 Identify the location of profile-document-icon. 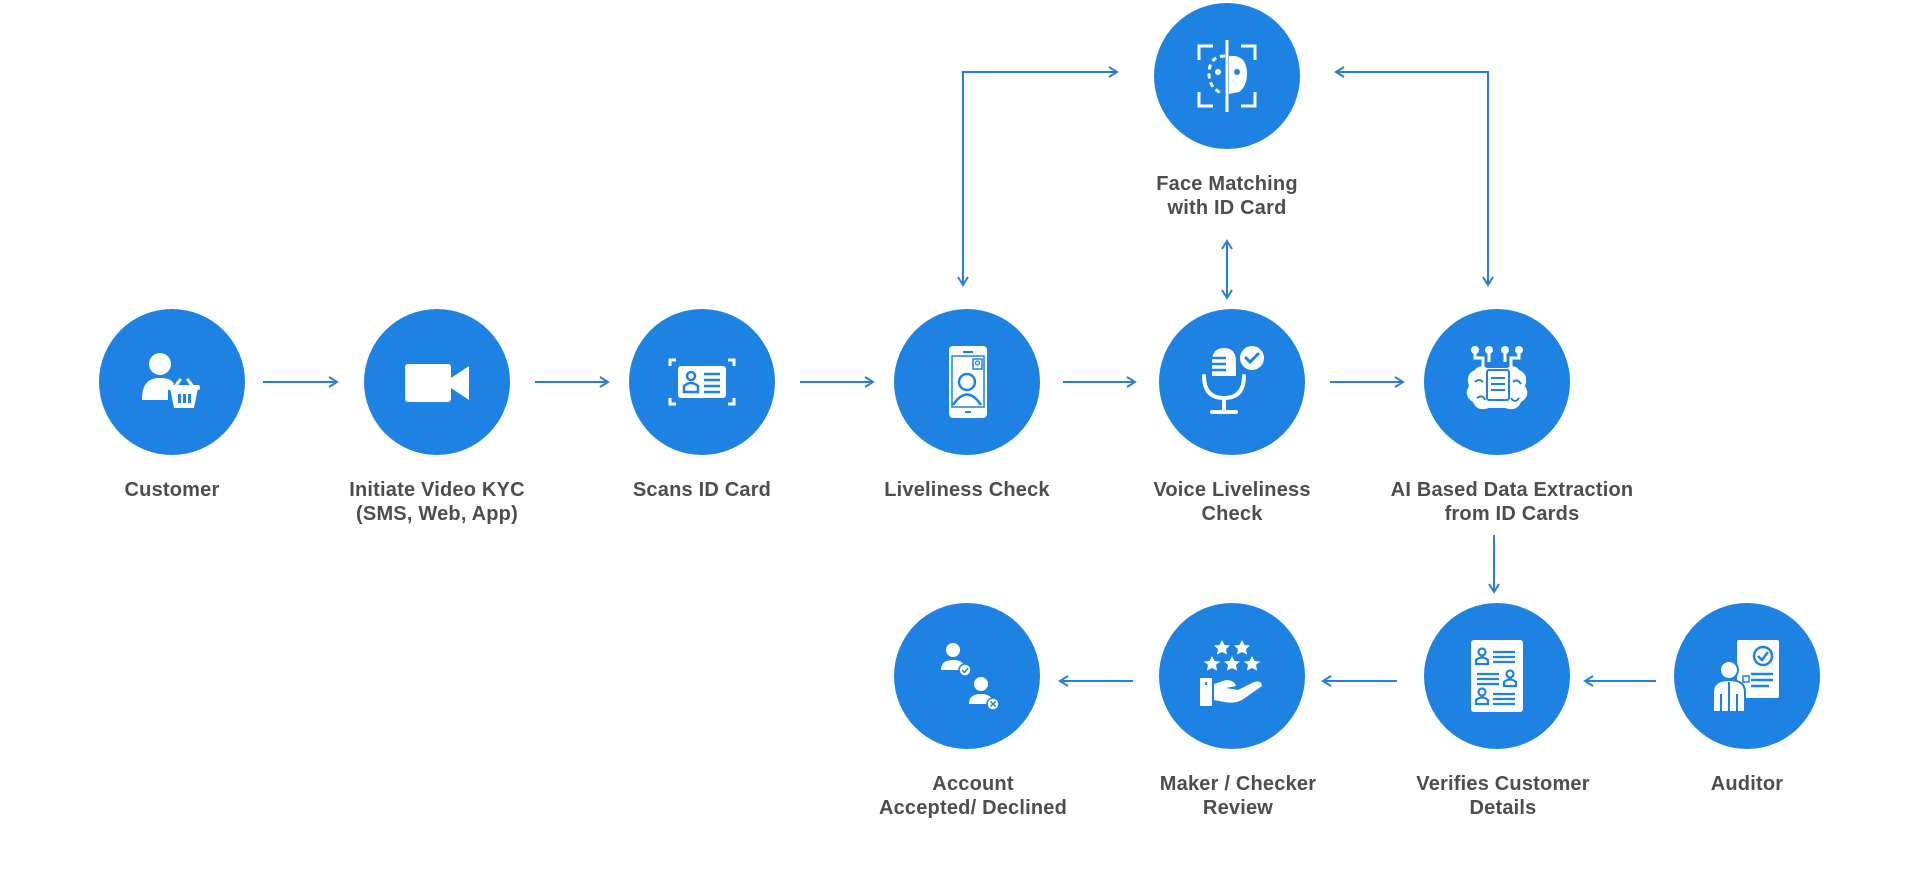
(1497, 676).